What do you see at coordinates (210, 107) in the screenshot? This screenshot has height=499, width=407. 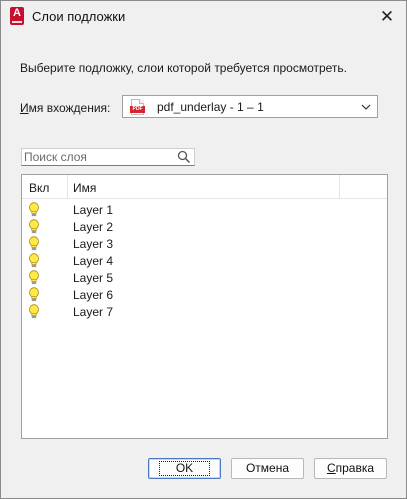 I see `reference-name-value: pdf_underlay - 1 – 1` at bounding box center [210, 107].